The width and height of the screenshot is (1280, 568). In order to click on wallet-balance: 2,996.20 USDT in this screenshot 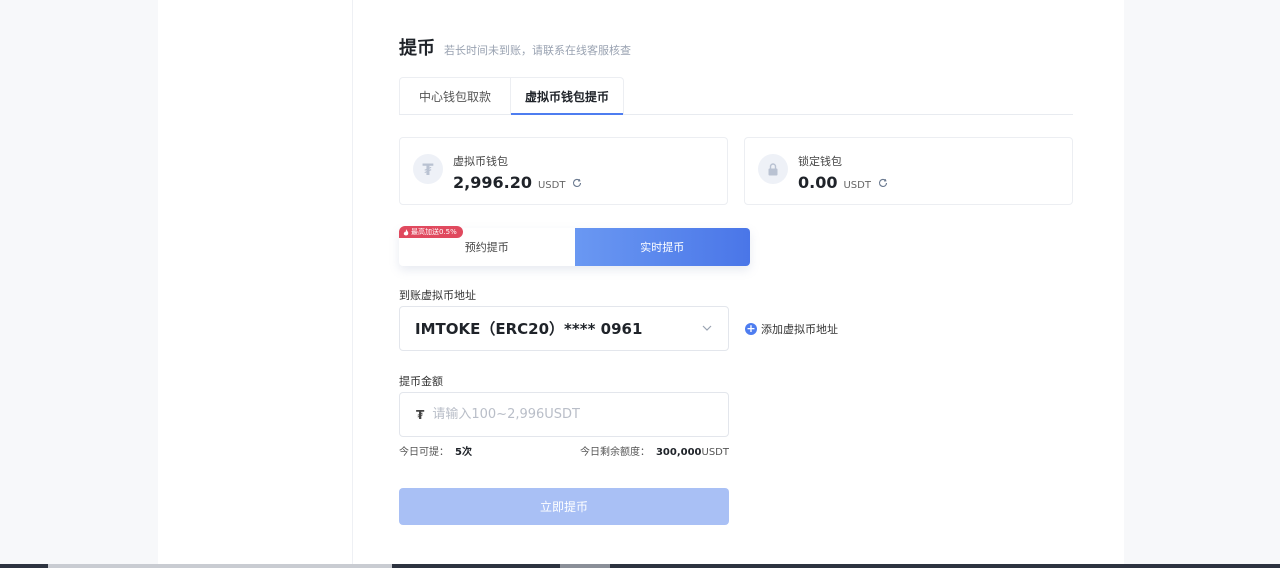, I will do `click(517, 182)`.